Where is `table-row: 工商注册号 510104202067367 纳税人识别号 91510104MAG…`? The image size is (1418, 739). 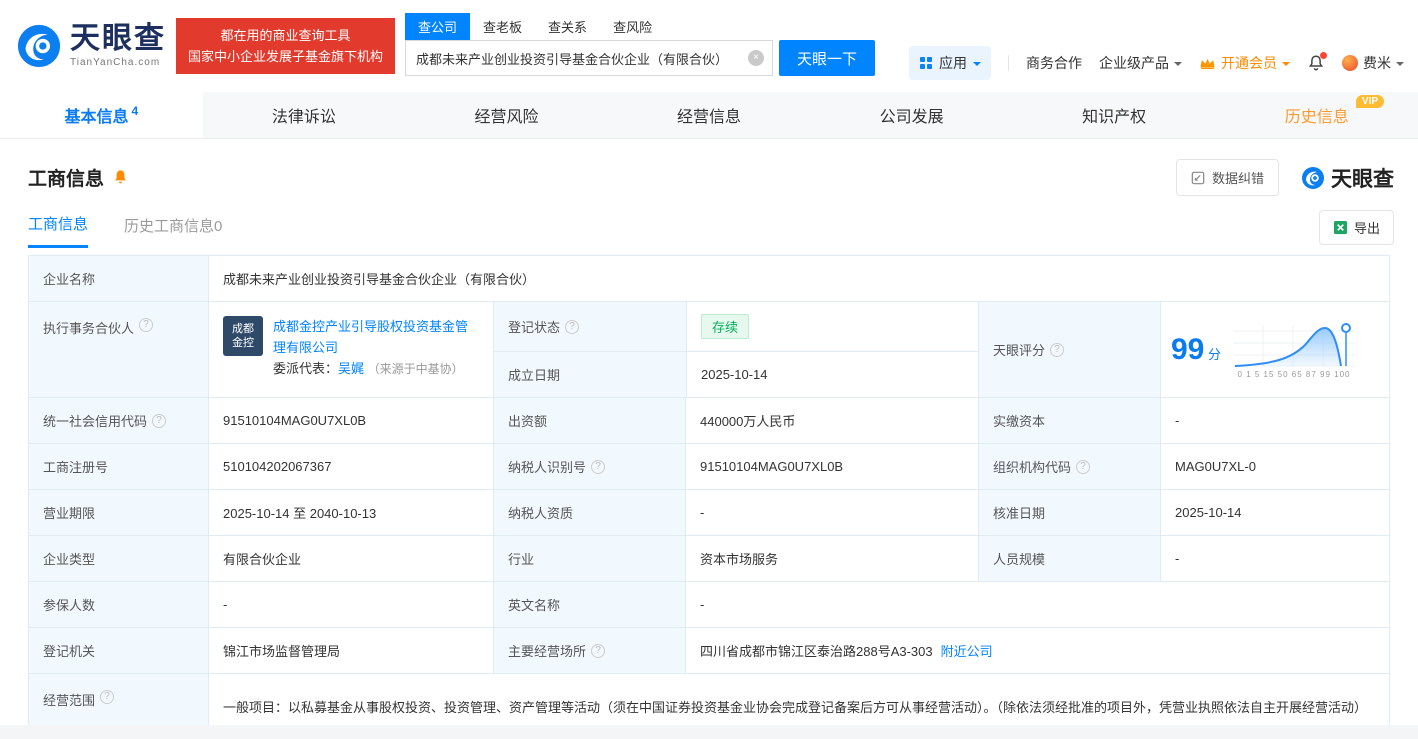 table-row: 工商注册号 510104202067367 纳税人识别号 91510104MAG… is located at coordinates (709, 466).